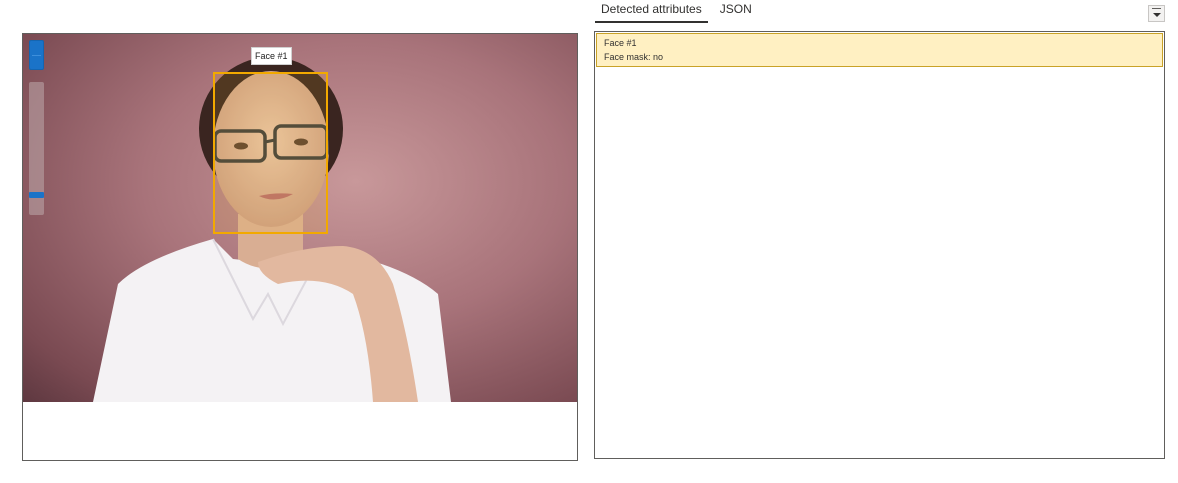 The image size is (1178, 483). I want to click on zoom-buttons, so click(36, 55).